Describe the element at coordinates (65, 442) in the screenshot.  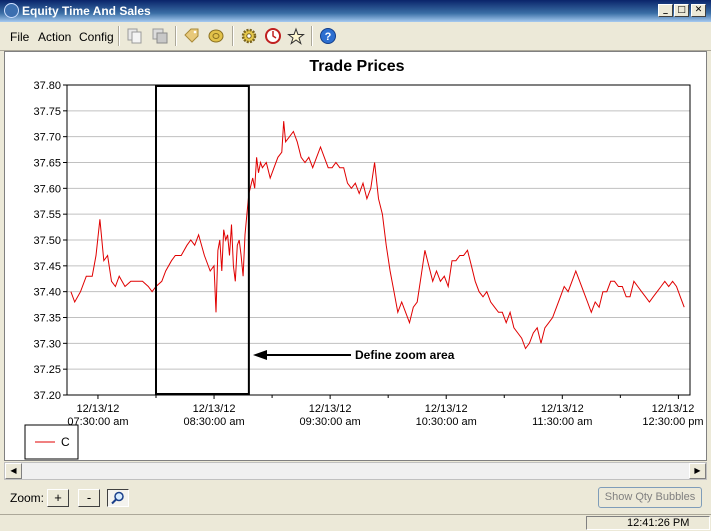
I see `legend-label: C` at that location.